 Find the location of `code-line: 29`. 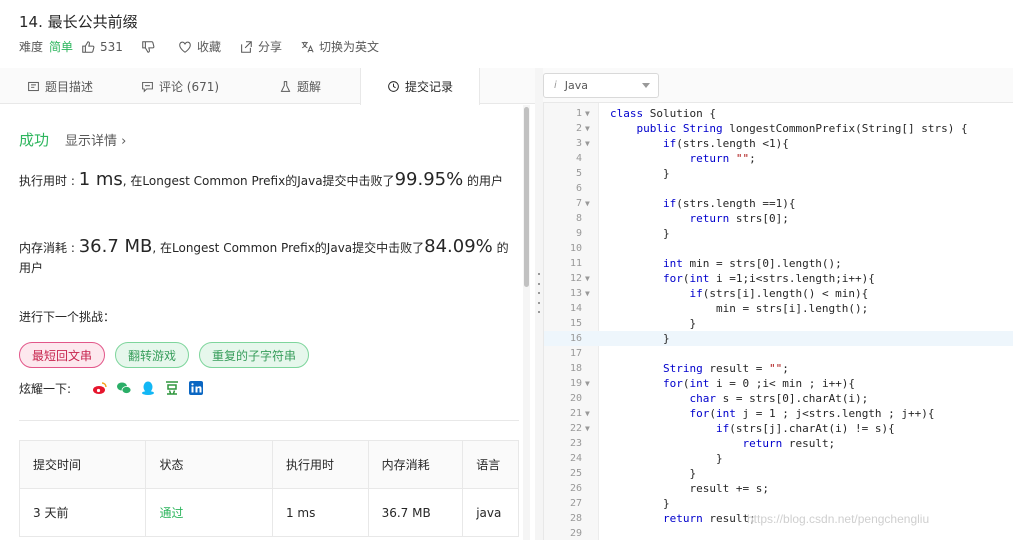

code-line: 29 is located at coordinates (778, 533).